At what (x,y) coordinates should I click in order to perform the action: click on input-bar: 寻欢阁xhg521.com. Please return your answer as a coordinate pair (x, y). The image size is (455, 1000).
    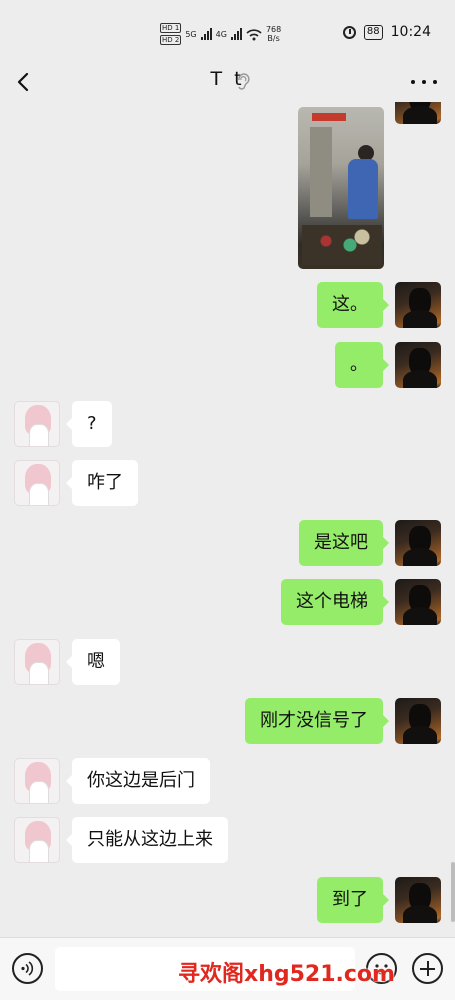
    Looking at the image, I should click on (227, 968).